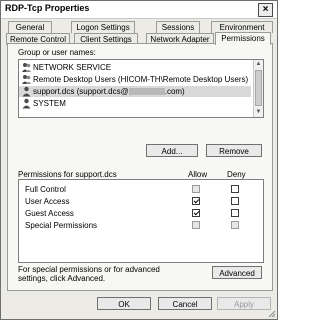  What do you see at coordinates (135, 103) in the screenshot?
I see `list-item: SYSTEM` at bounding box center [135, 103].